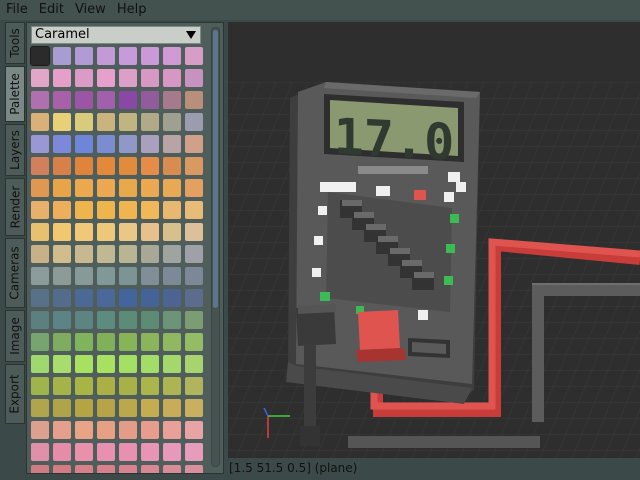 The height and width of the screenshot is (480, 640). Describe the element at coordinates (15, 273) in the screenshot. I see `tab-cameras: Cameras` at that location.